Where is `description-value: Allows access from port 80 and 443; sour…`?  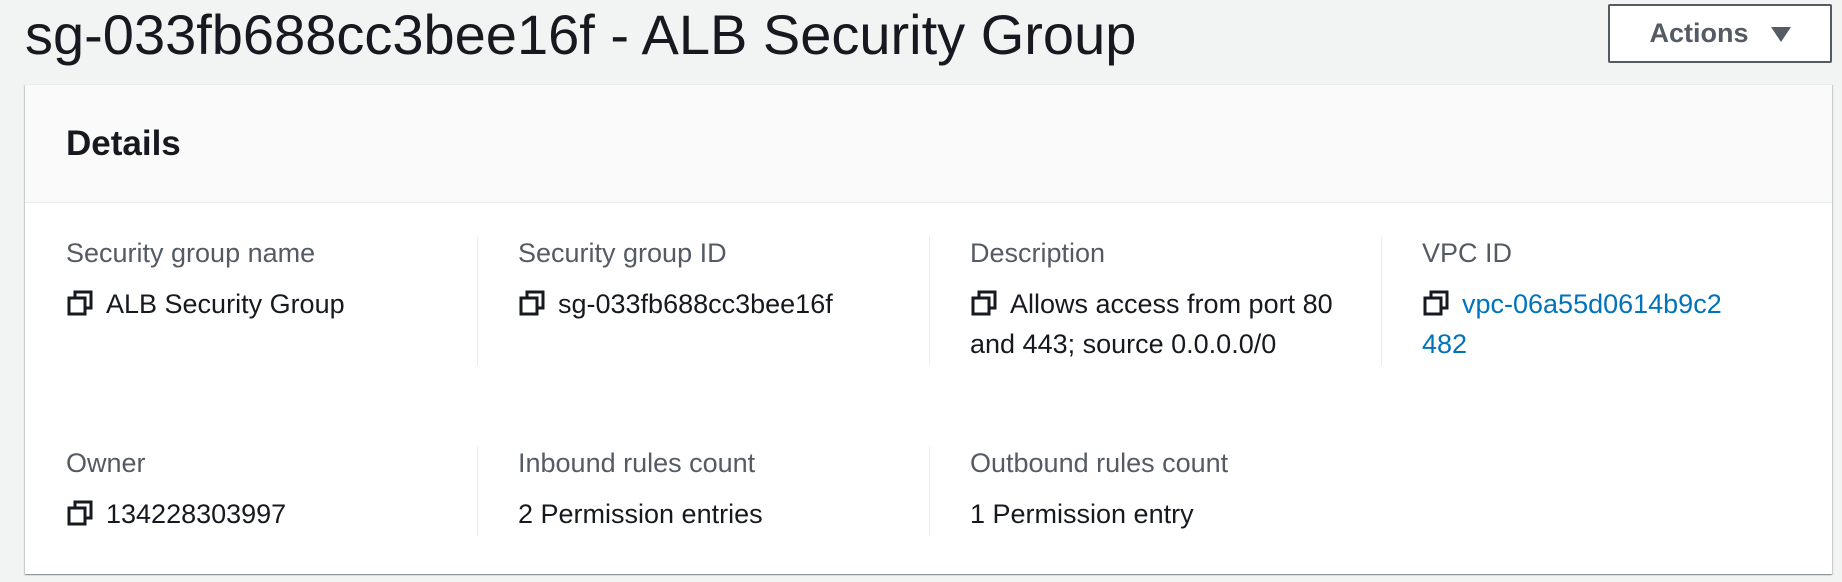 description-value: Allows access from port 80 and 443; sour… is located at coordinates (1151, 324).